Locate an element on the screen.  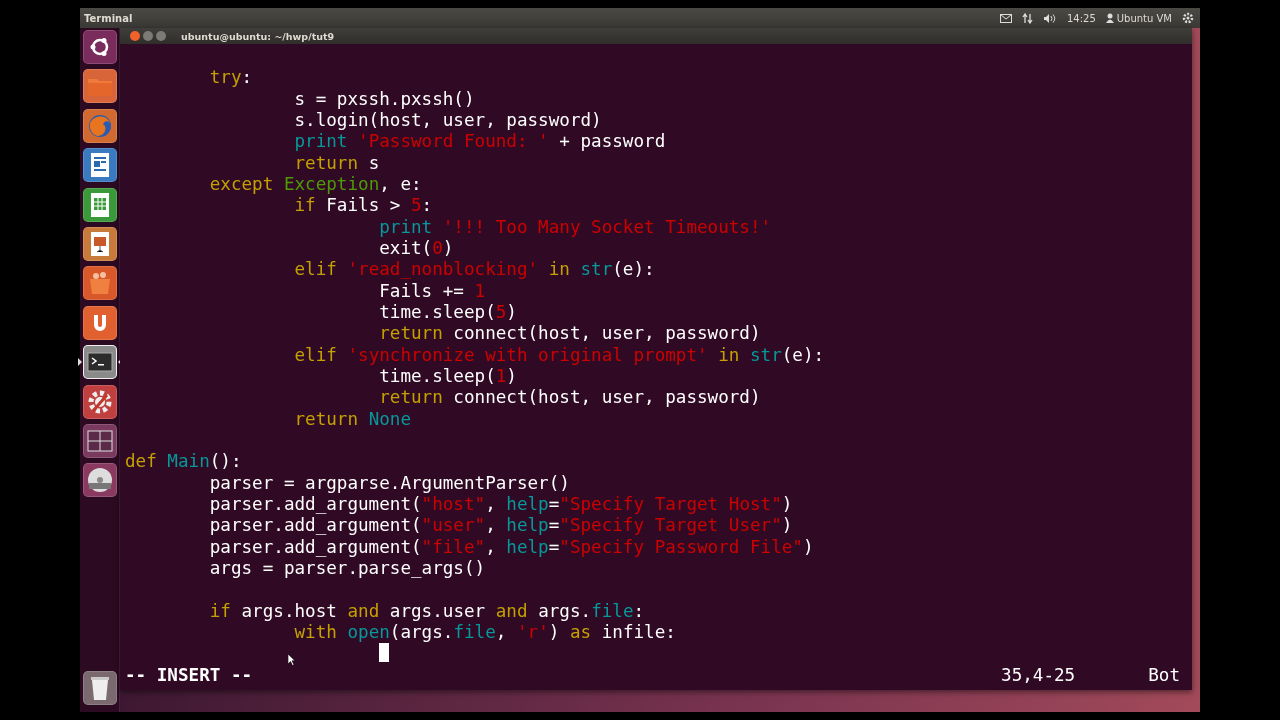
workspaces-icon is located at coordinates (99, 440).